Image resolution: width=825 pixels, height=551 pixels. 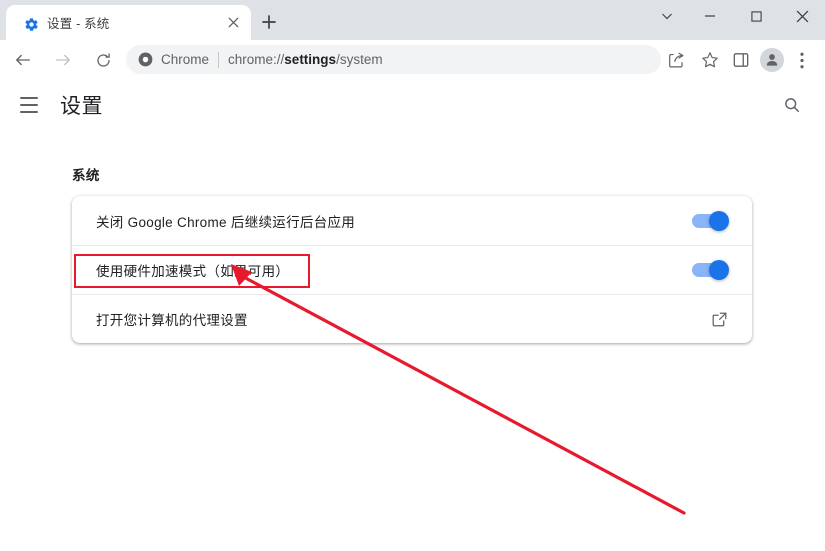 I want to click on tab-title: 设置 - 系统, so click(x=78, y=24).